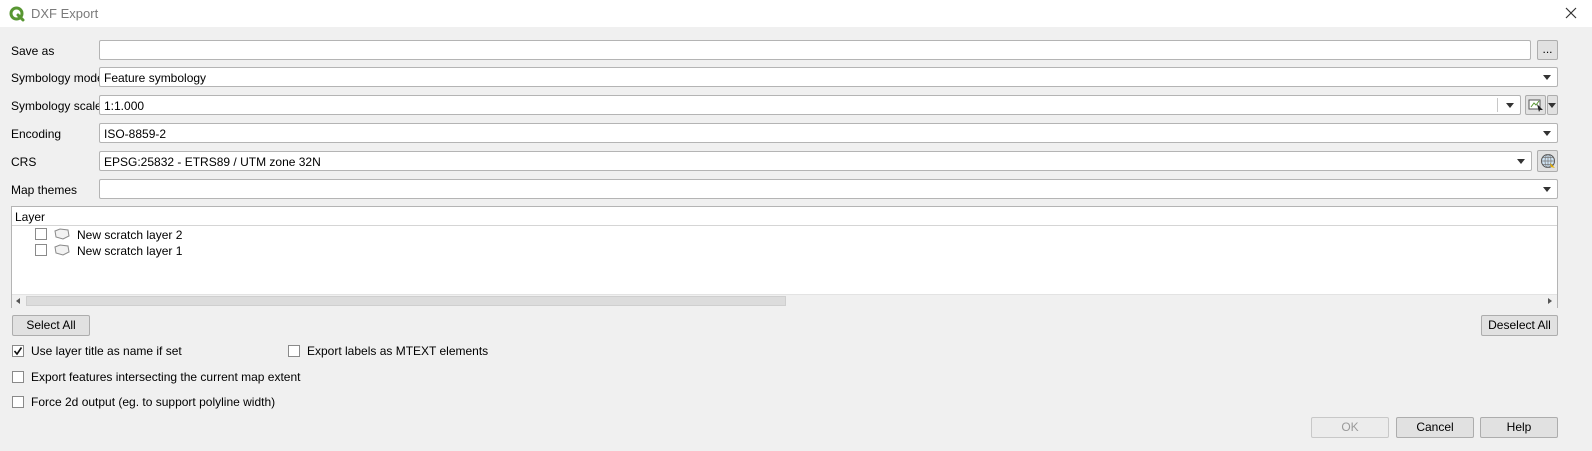 Image resolution: width=1592 pixels, height=451 pixels. I want to click on symbology-mode-value: Feature symbology, so click(155, 78).